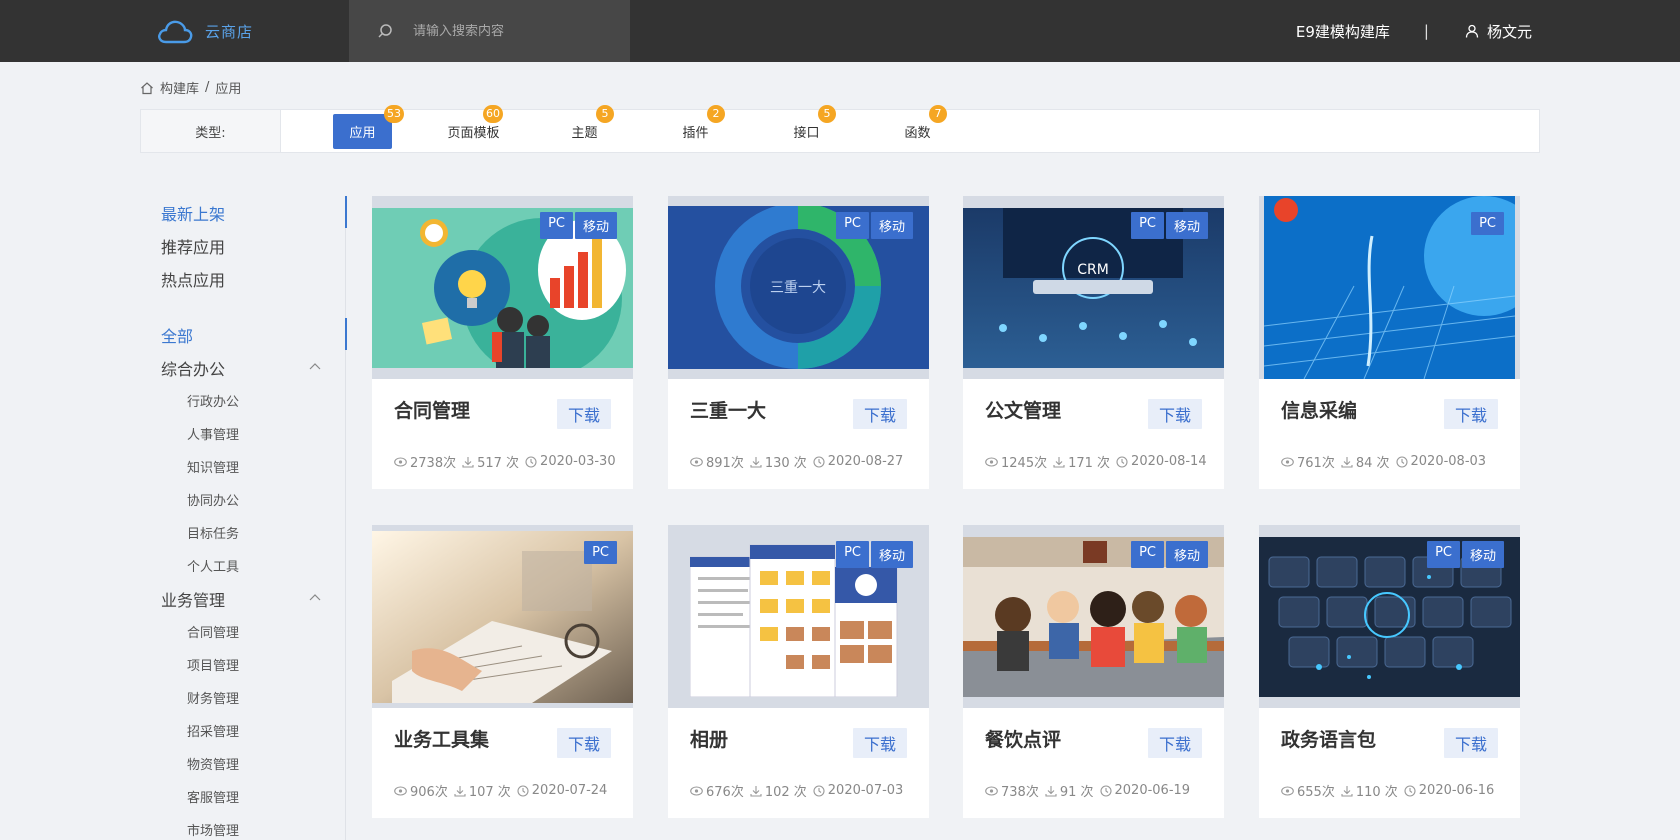 This screenshot has height=840, width=1680. What do you see at coordinates (827, 113) in the screenshot?
I see `count-badge: 5` at bounding box center [827, 113].